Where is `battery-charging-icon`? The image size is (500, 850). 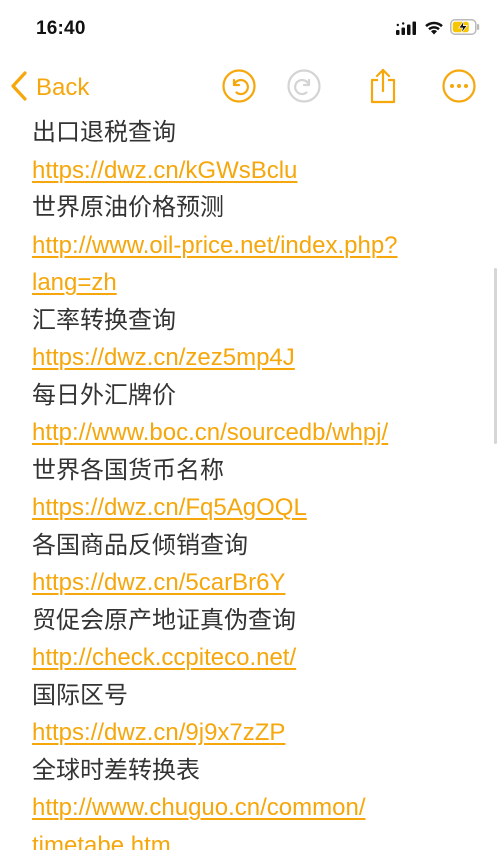 battery-charging-icon is located at coordinates (465, 29).